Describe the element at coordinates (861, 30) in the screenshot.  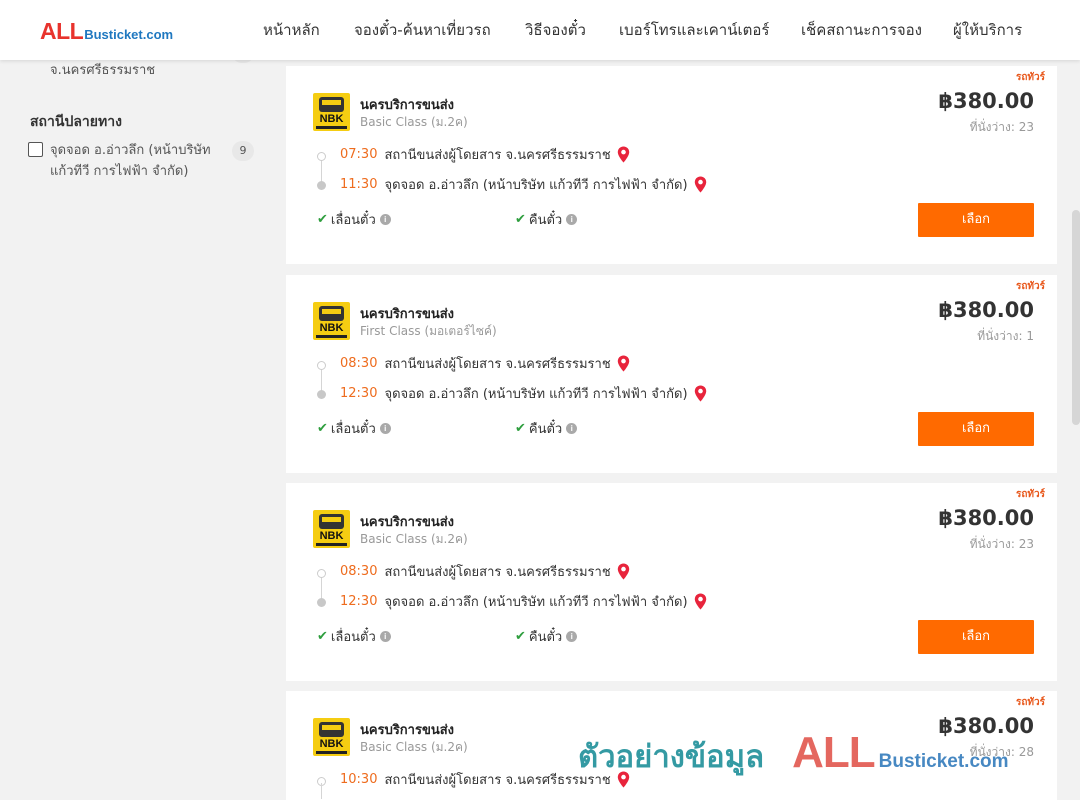
I see `nav-check-status: เช็คสถานะการจอง` at that location.